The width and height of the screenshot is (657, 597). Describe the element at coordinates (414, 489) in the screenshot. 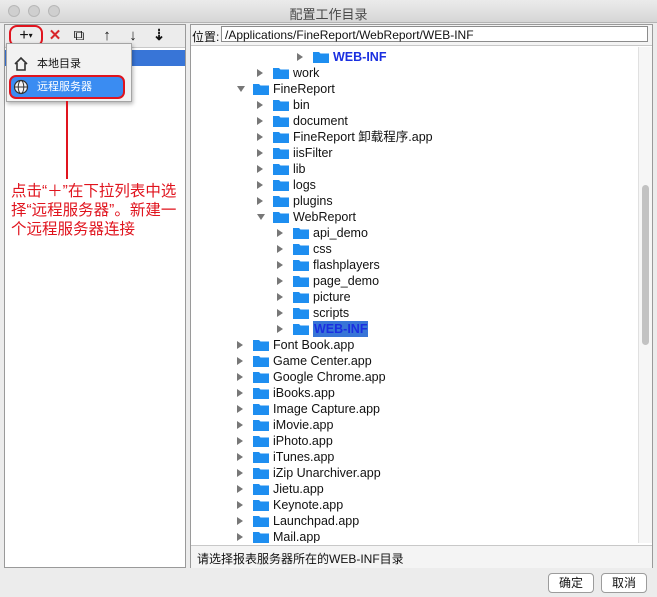

I see `tree-row: Jietu.app` at that location.